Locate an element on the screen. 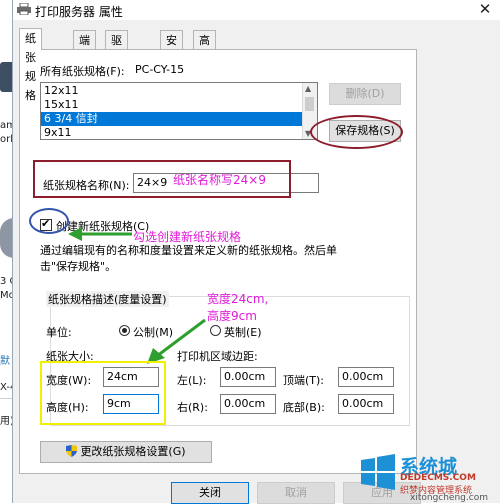 Image resolution: width=500 pixels, height=504 pixels. windows-logo-icon is located at coordinates (378, 472).